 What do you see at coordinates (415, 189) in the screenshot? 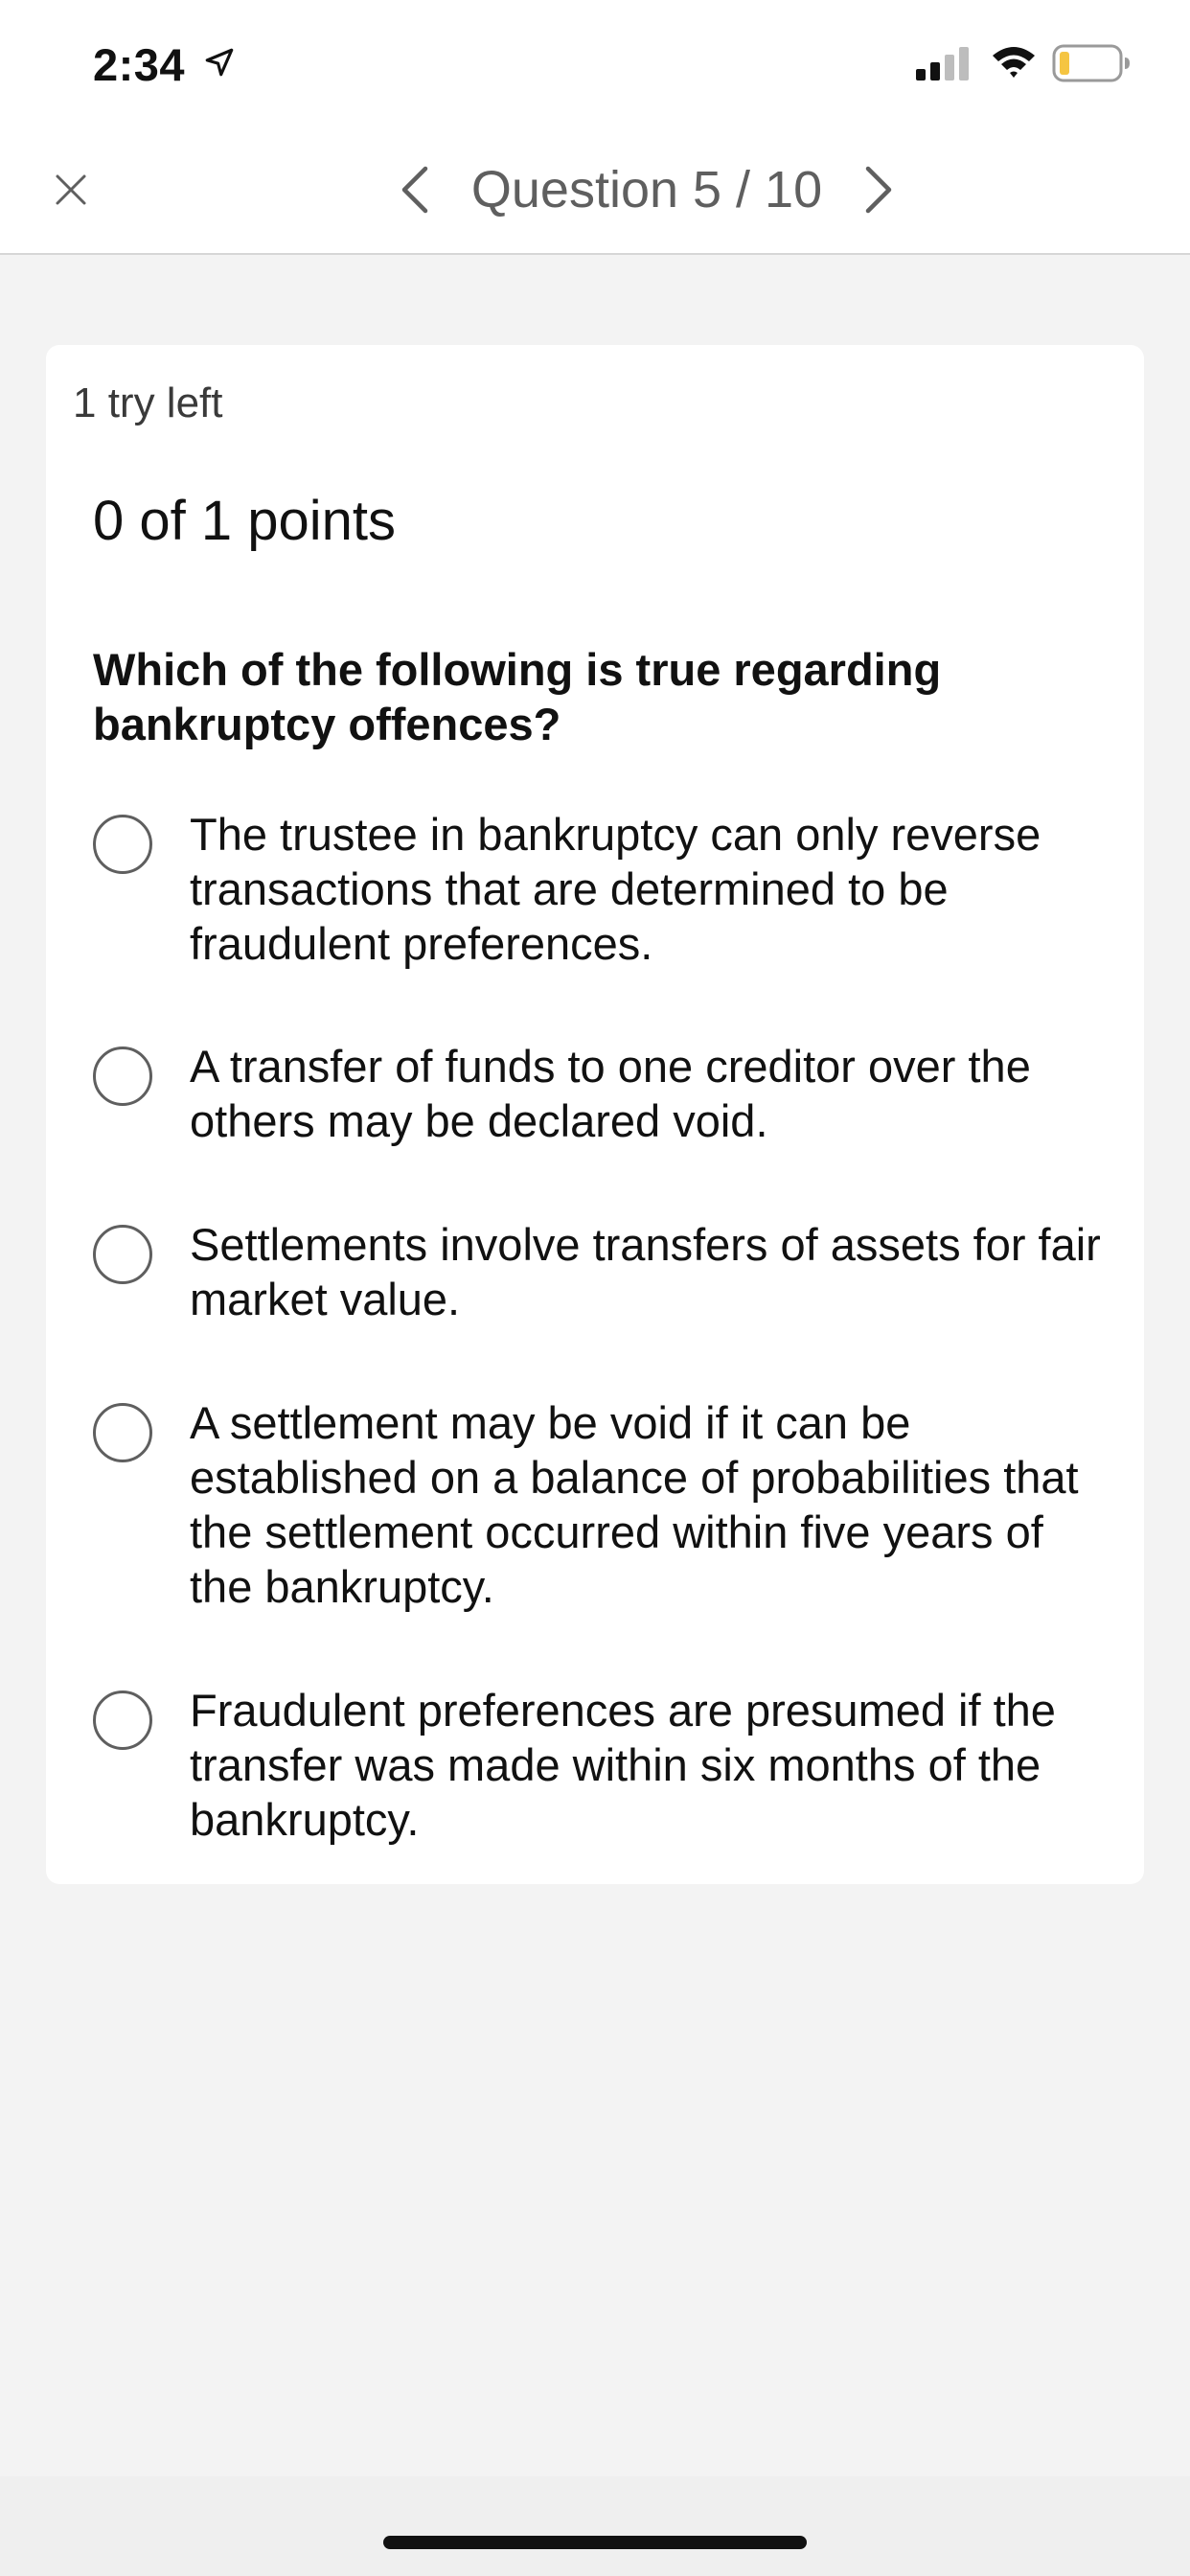
I see `chevron-left-icon` at bounding box center [415, 189].